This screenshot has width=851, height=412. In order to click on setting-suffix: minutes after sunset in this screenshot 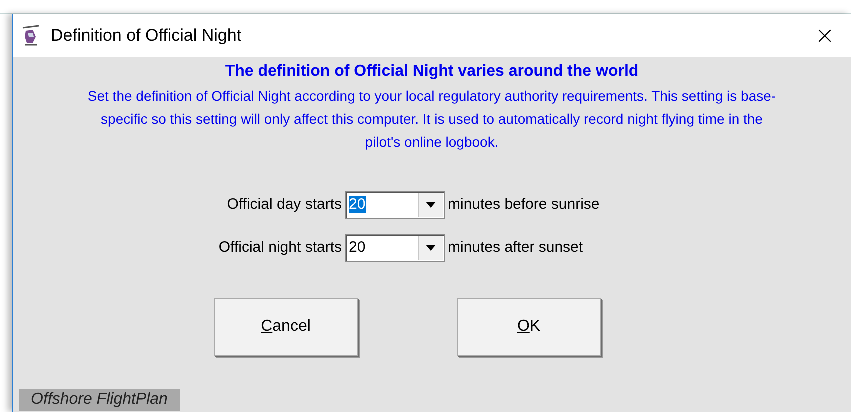, I will do `click(516, 248)`.